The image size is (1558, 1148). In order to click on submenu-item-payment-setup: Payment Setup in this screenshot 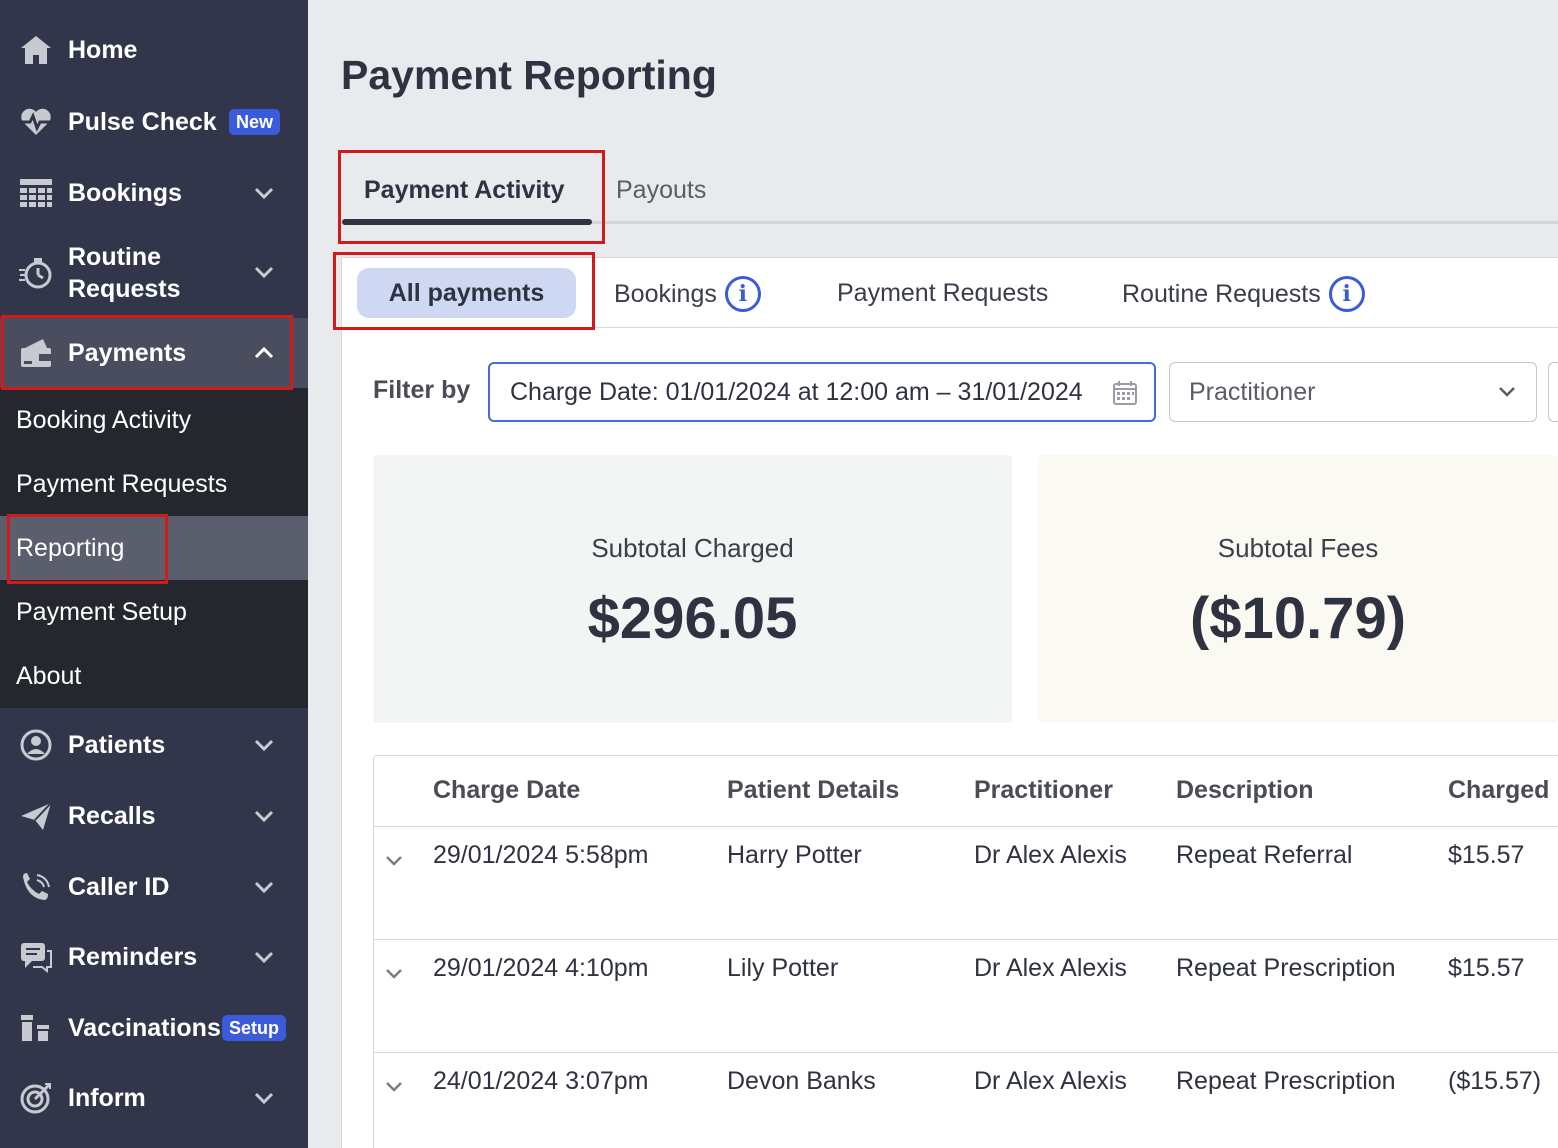, I will do `click(154, 612)`.